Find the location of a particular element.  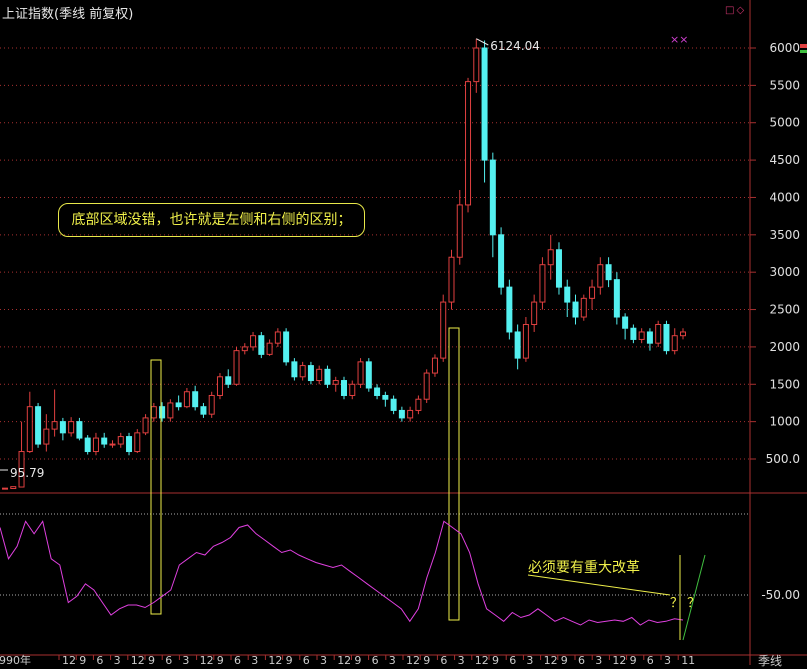

price-tick-label: 5000 is located at coordinates (784, 123).